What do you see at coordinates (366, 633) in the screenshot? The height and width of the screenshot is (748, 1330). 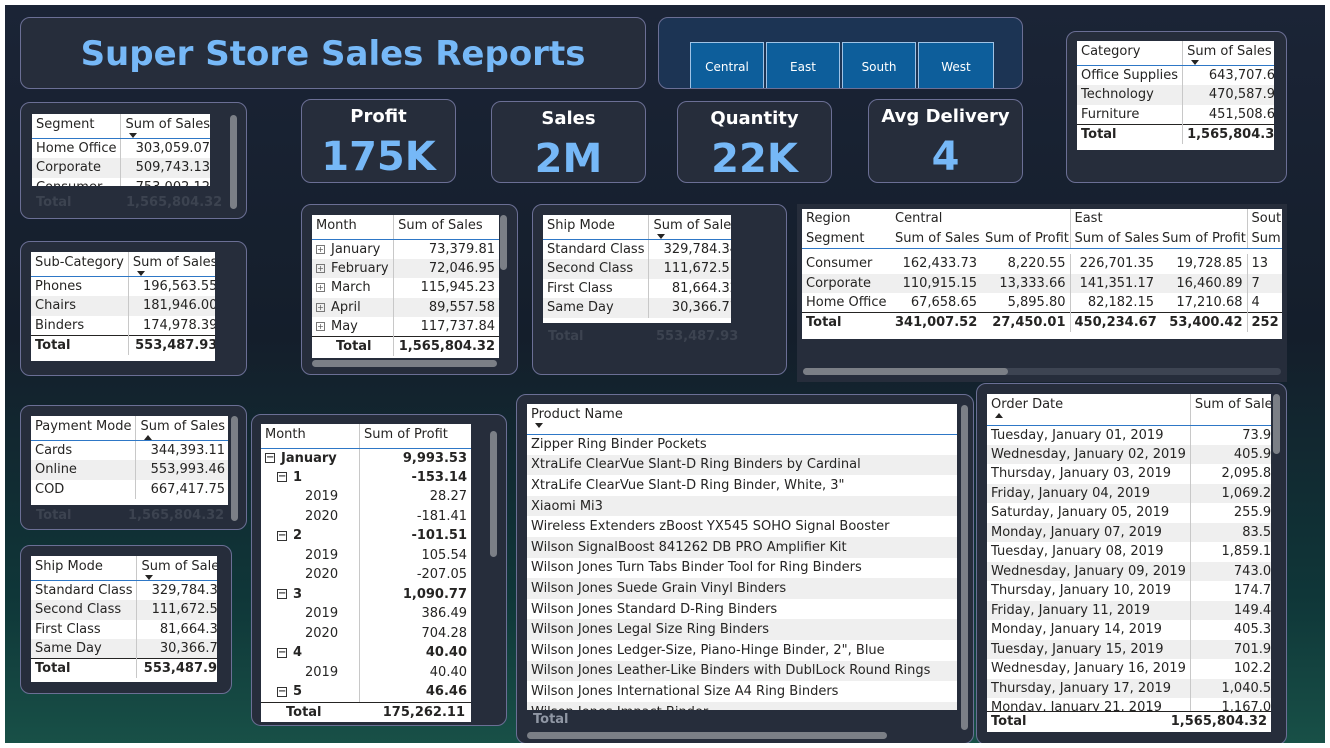 I see `table-row: 2020 704.28` at bounding box center [366, 633].